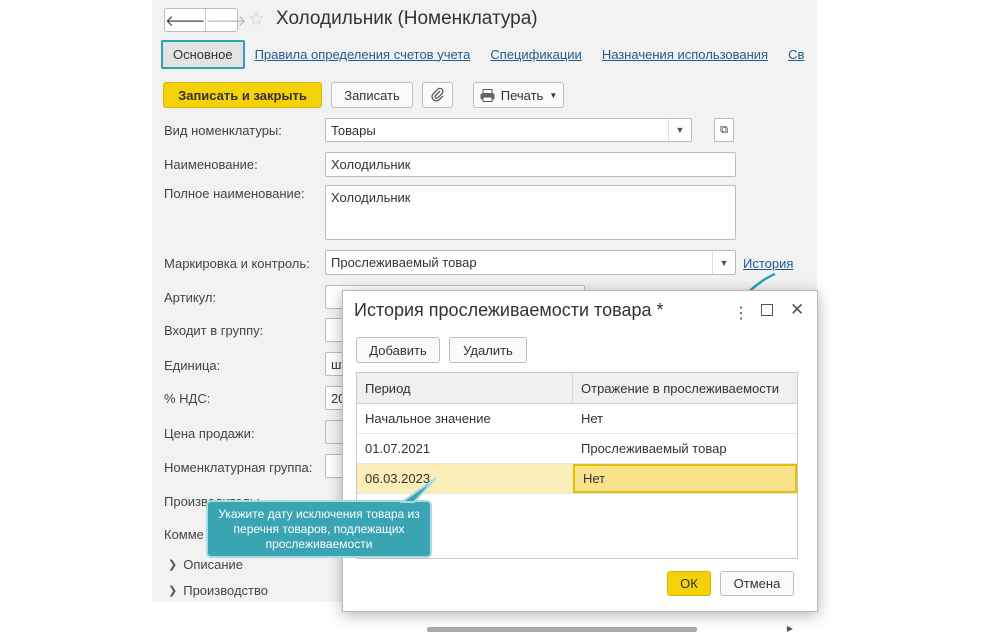 The image size is (1000, 634). What do you see at coordinates (398, 350) in the screenshot?
I see `add-button: Добавить` at bounding box center [398, 350].